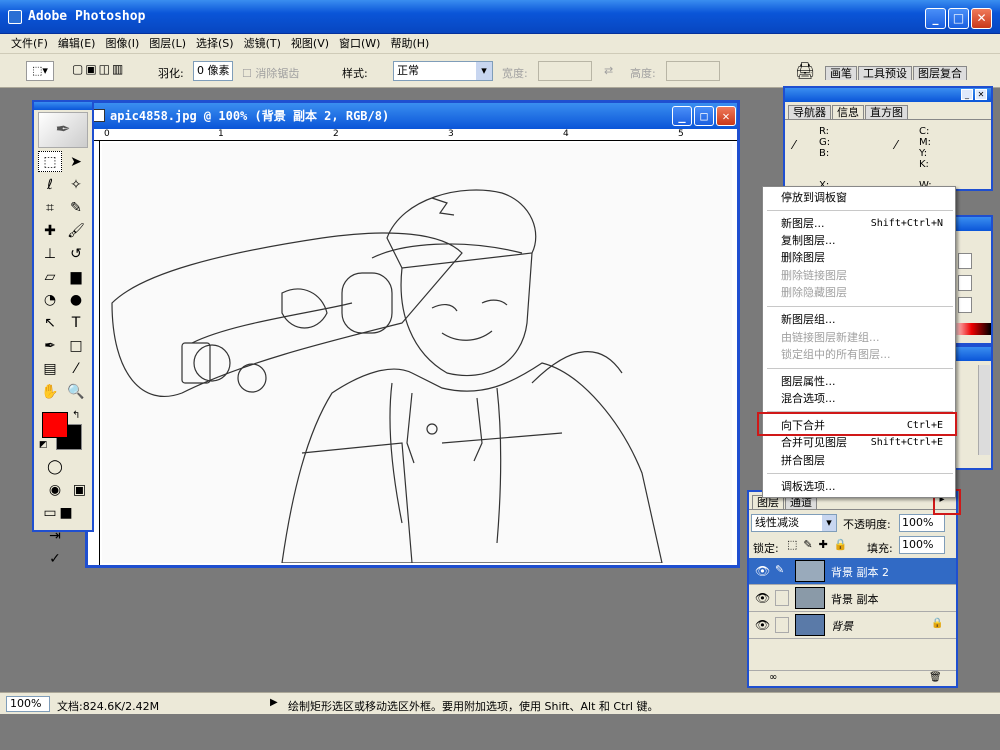  What do you see at coordinates (885, 73) in the screenshot?
I see `tab-tool-presets: 工具预设` at bounding box center [885, 73].